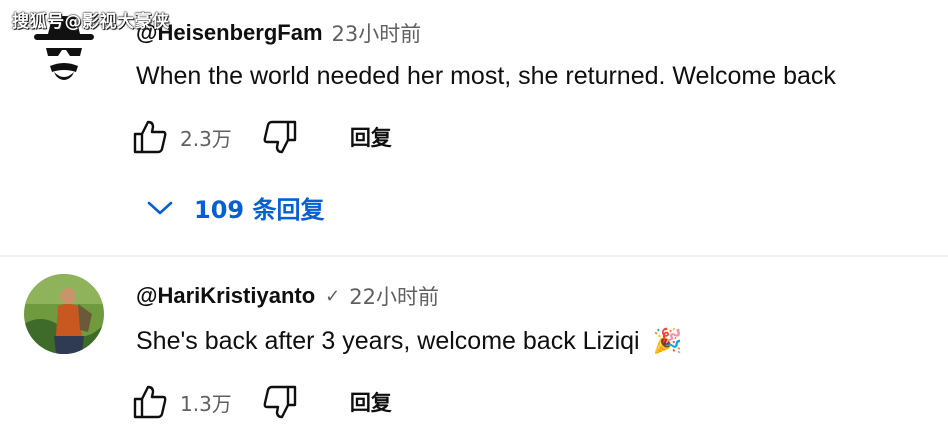 The height and width of the screenshot is (432, 948). I want to click on timestamp: 22小时前, so click(394, 296).